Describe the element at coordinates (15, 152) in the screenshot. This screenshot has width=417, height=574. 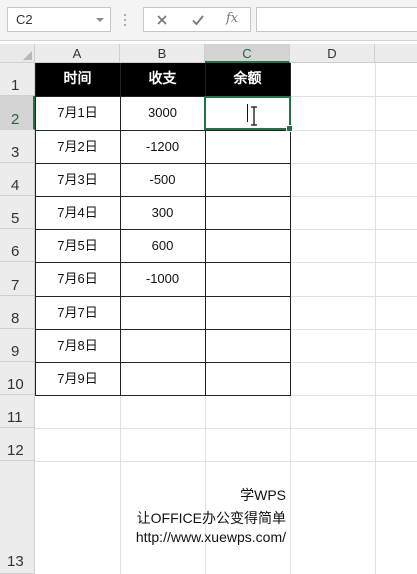
I see `row-number: 3` at that location.